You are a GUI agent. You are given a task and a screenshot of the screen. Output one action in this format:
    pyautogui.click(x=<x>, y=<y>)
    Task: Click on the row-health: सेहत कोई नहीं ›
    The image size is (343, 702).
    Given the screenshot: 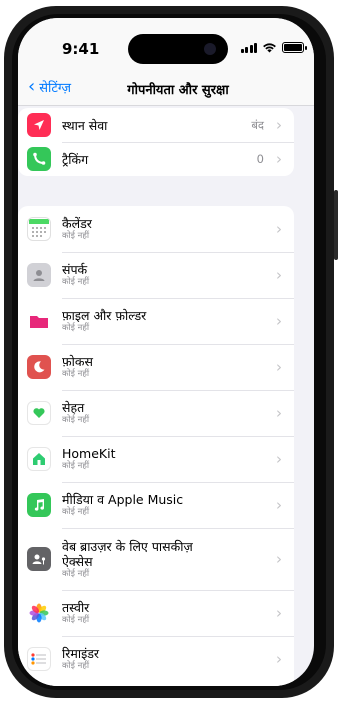 What is the action you would take?
    pyautogui.click(x=156, y=413)
    